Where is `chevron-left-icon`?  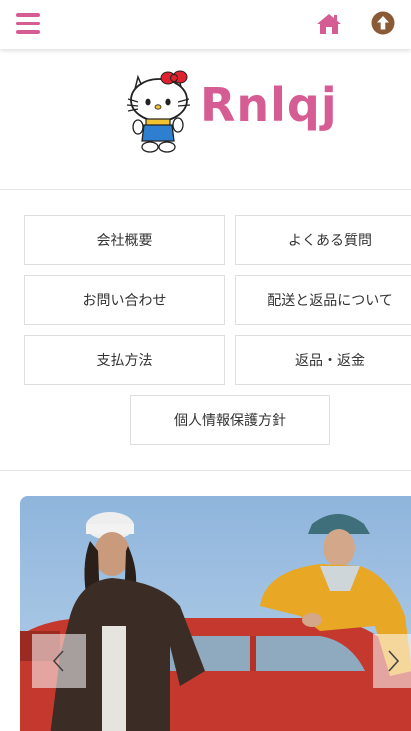 chevron-left-icon is located at coordinates (58, 661).